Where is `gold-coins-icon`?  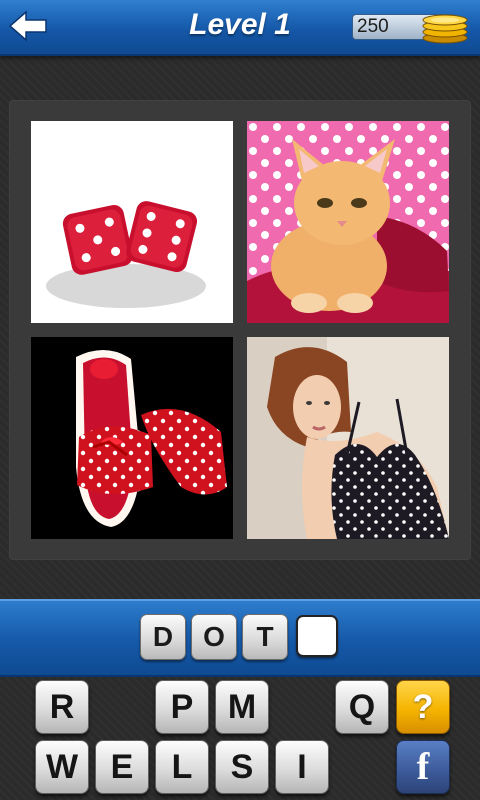 gold-coins-icon is located at coordinates (445, 29).